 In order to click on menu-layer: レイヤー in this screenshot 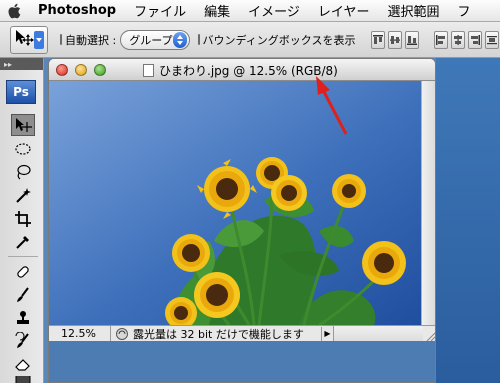, I will do `click(344, 10)`.